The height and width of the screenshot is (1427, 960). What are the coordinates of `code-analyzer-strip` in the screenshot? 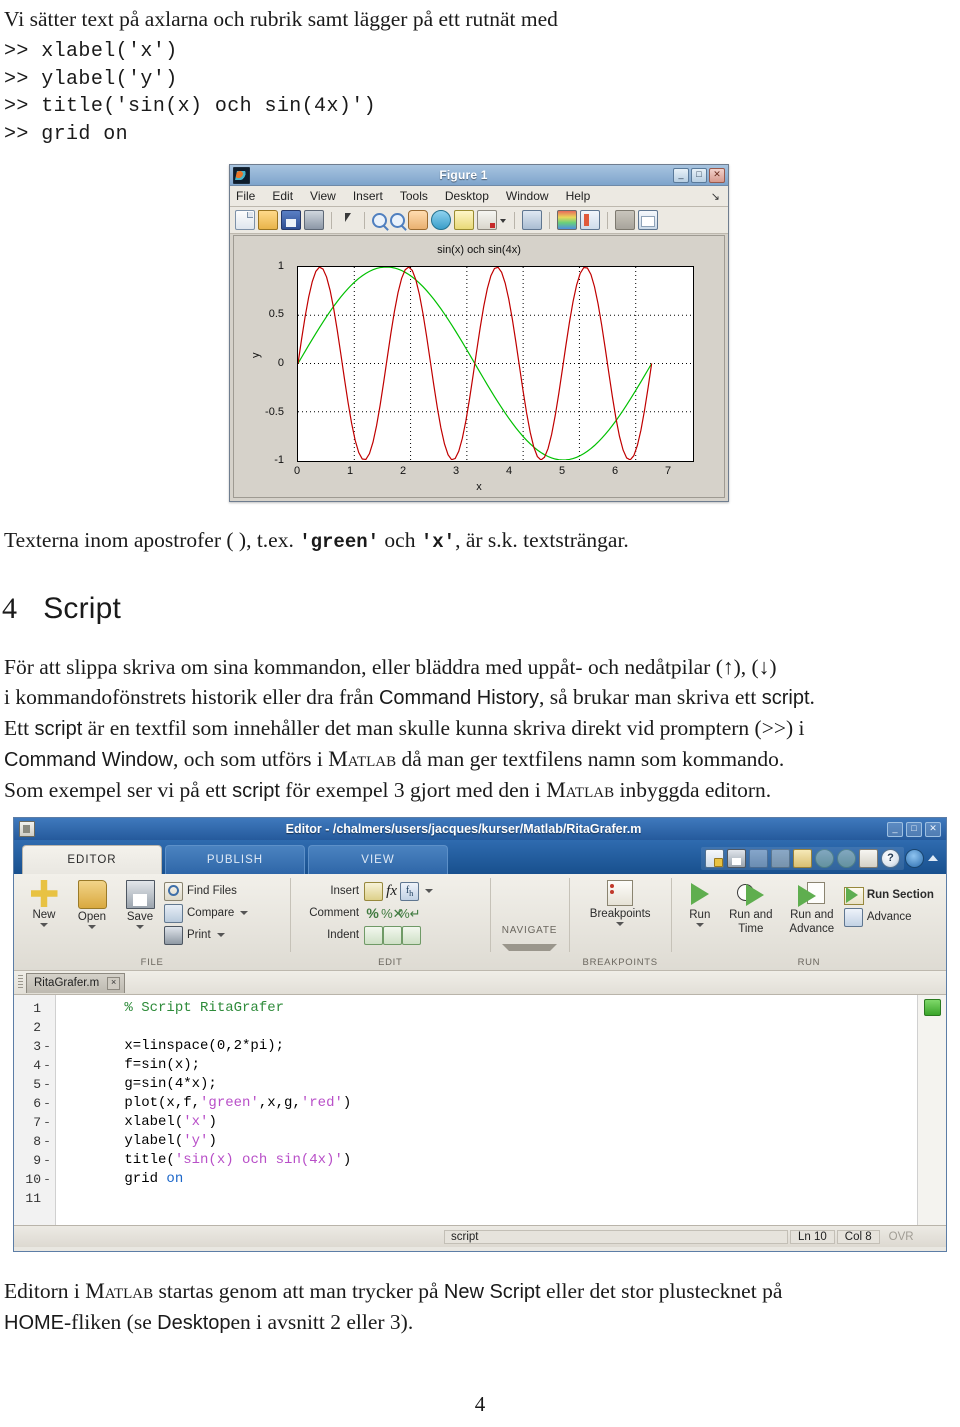 It's located at (931, 1110).